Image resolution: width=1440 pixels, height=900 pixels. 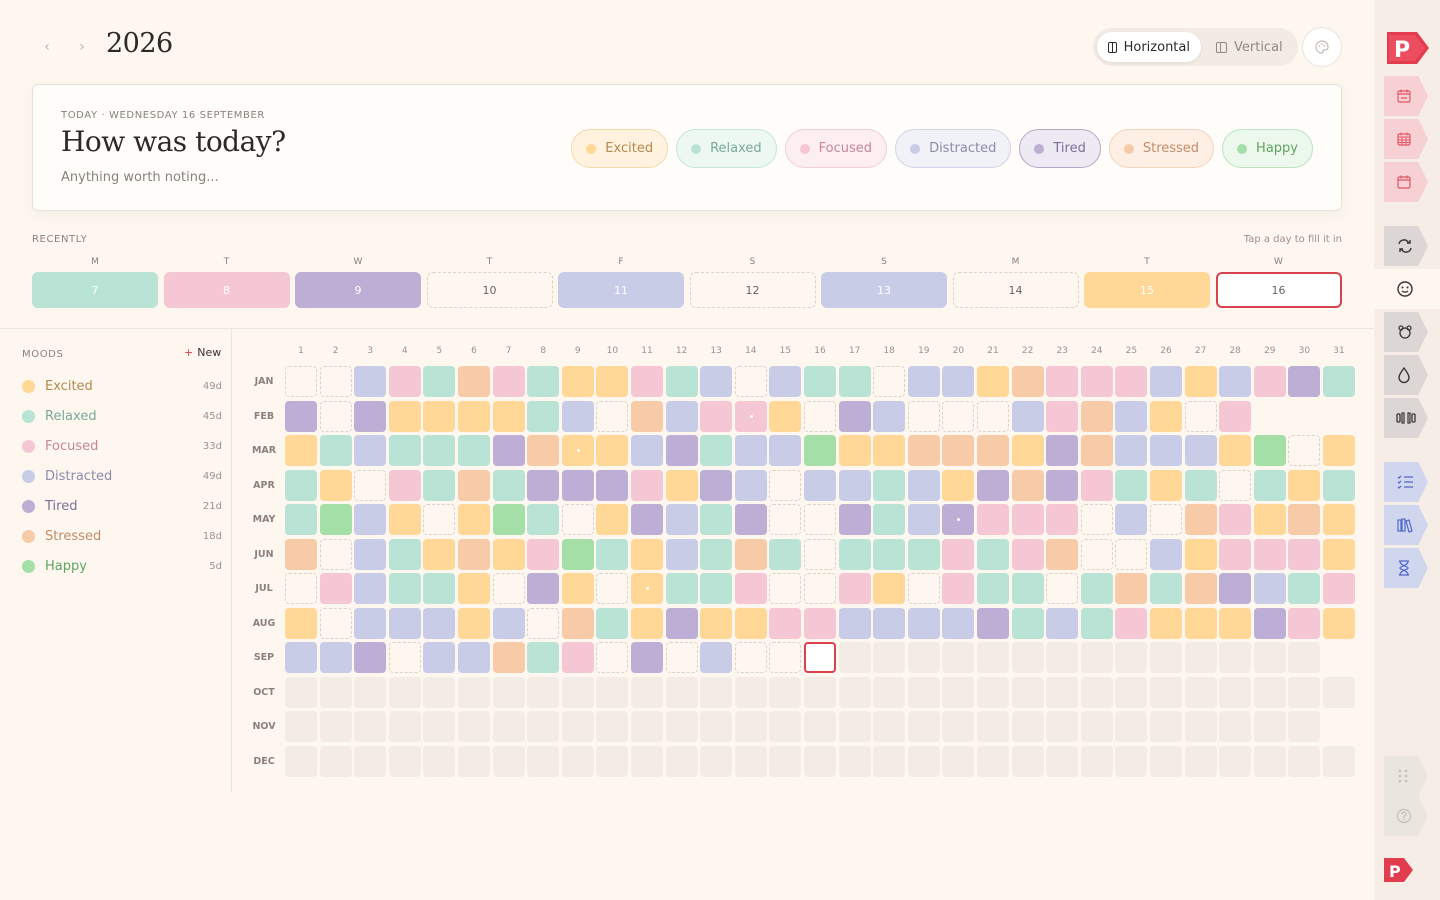 I want to click on mood-chip-tired: Tired, so click(x=1060, y=148).